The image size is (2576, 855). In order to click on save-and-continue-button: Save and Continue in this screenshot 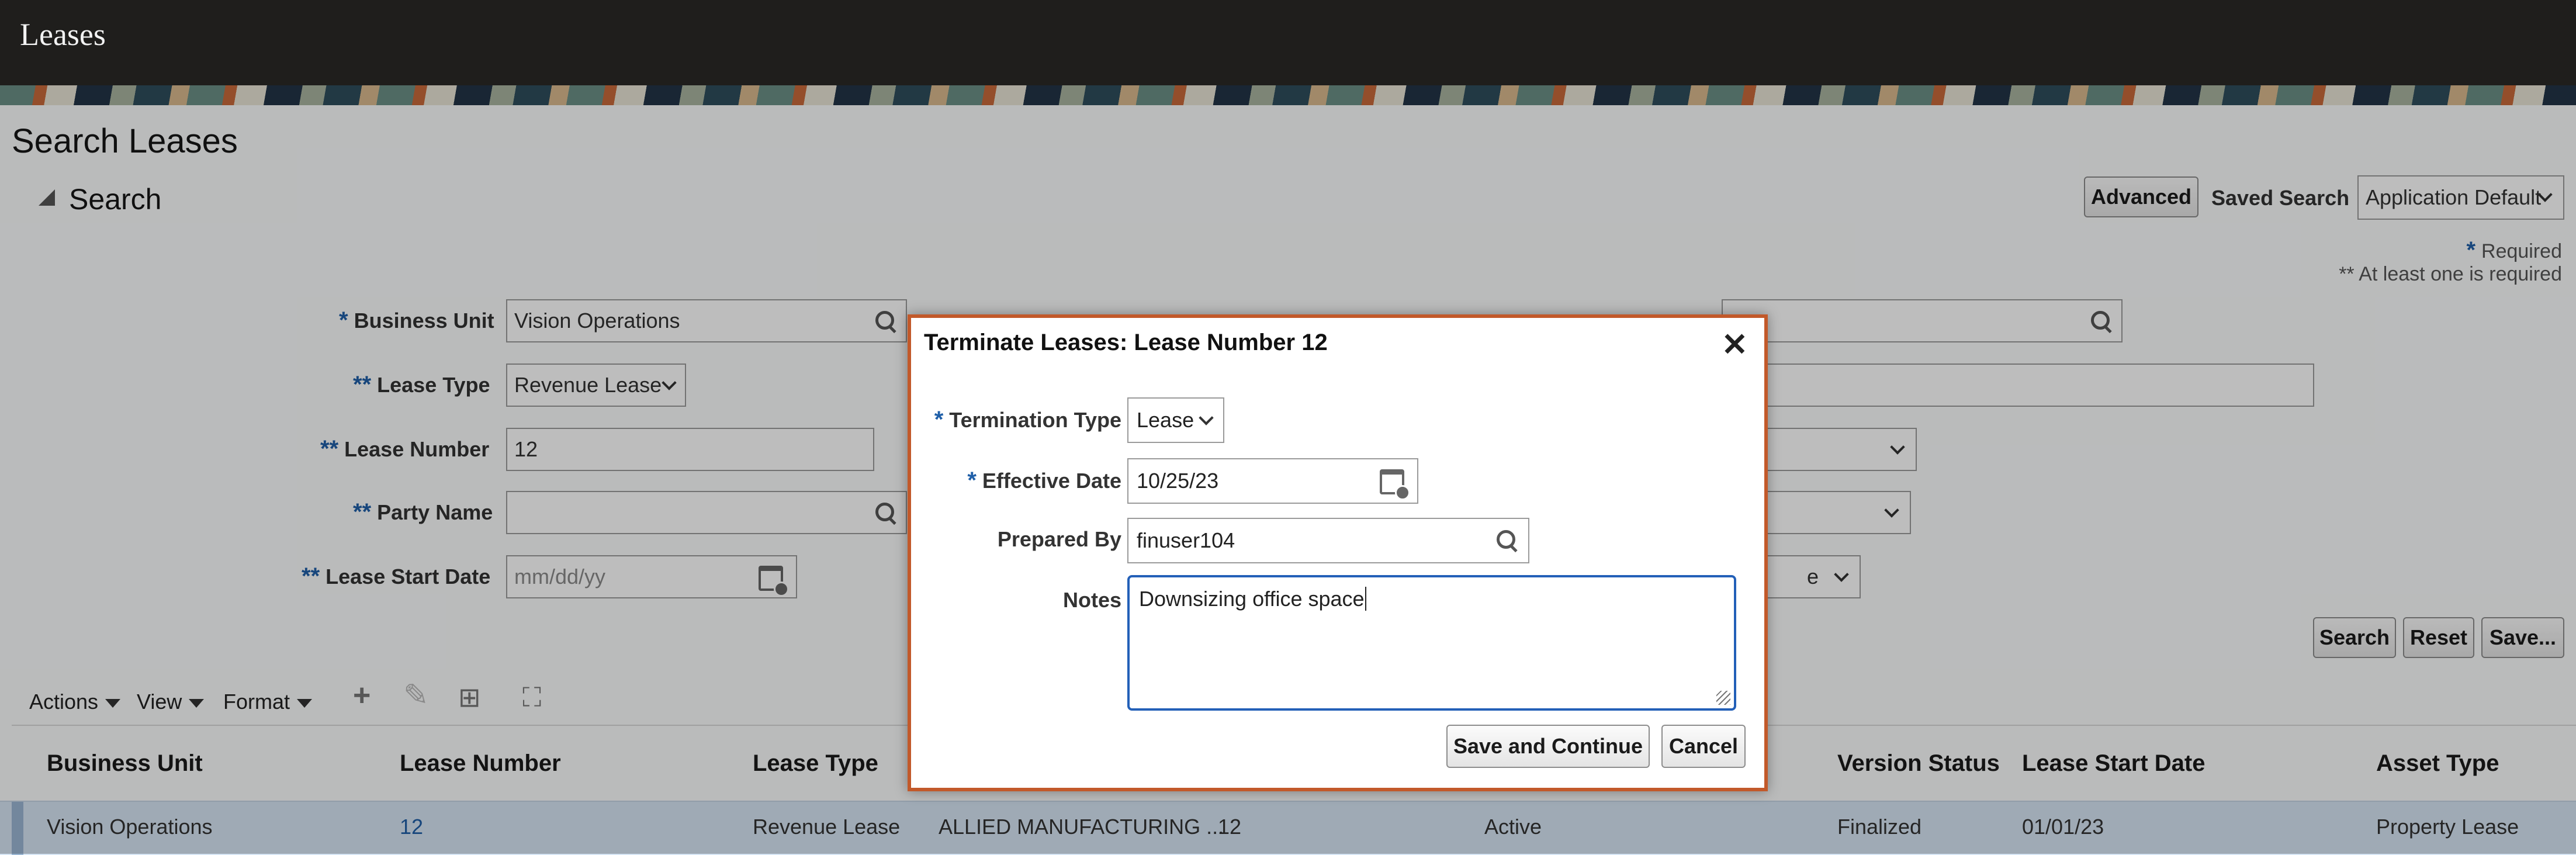, I will do `click(1548, 746)`.